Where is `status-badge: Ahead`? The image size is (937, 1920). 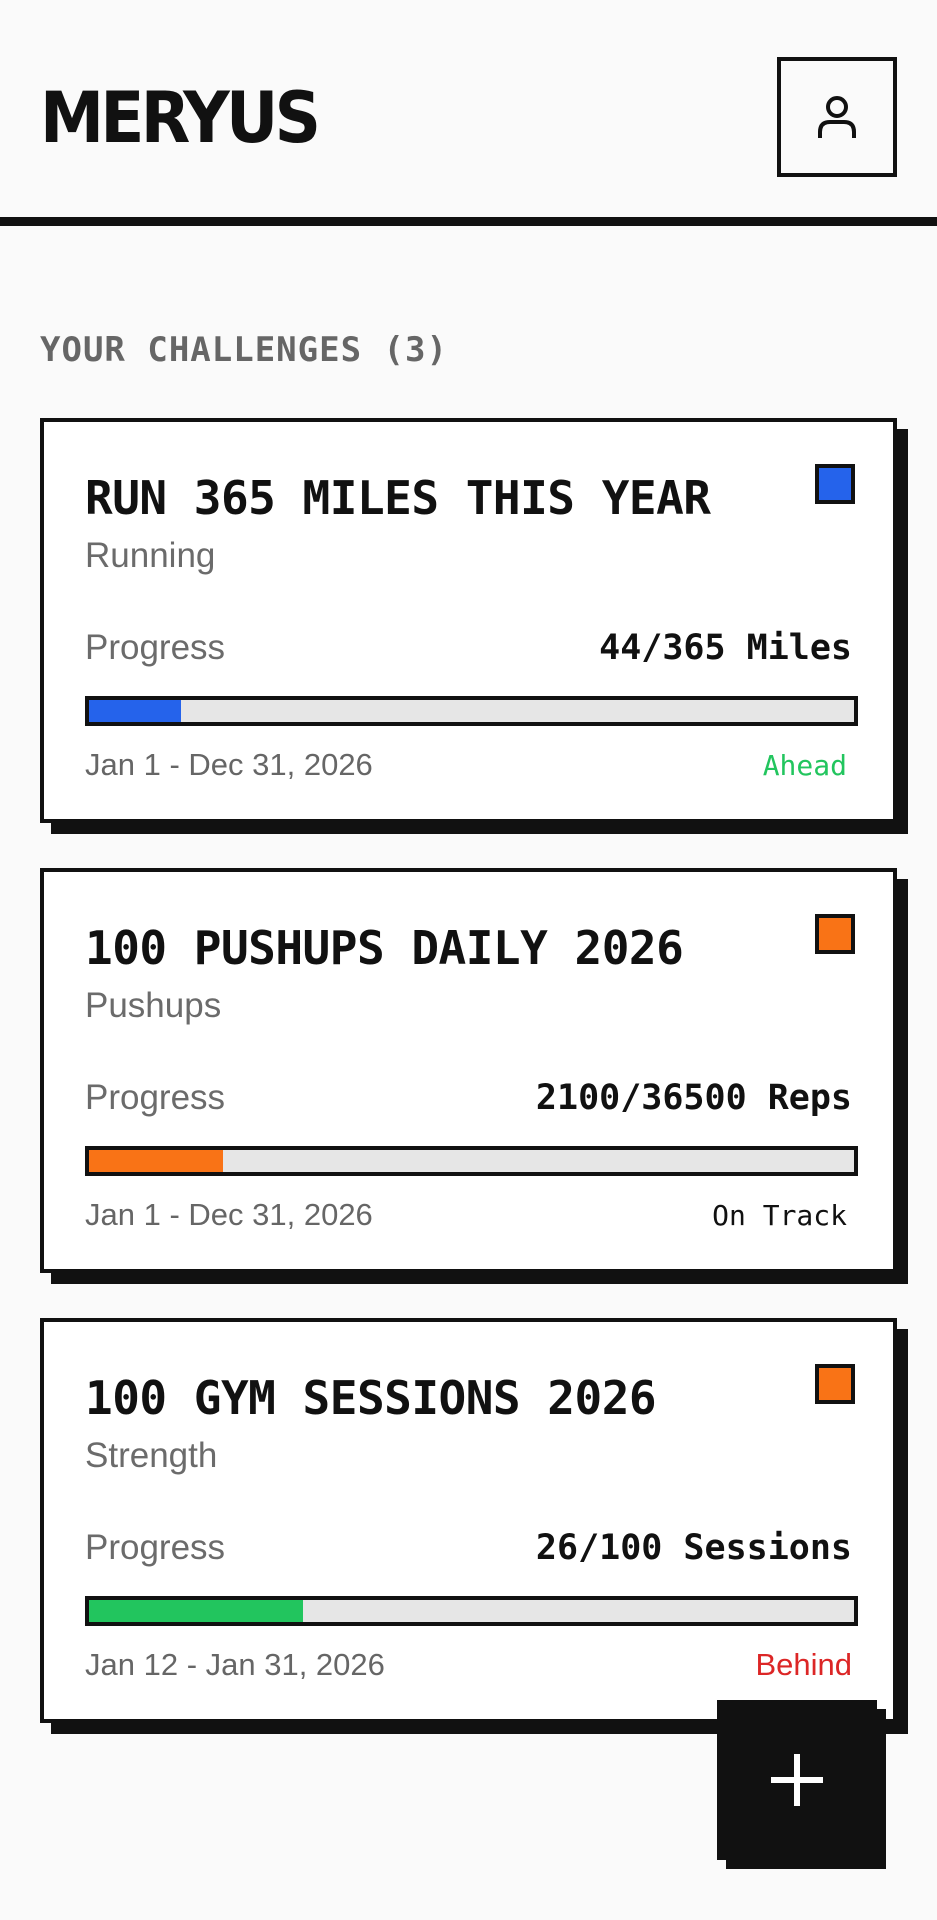 status-badge: Ahead is located at coordinates (804, 765).